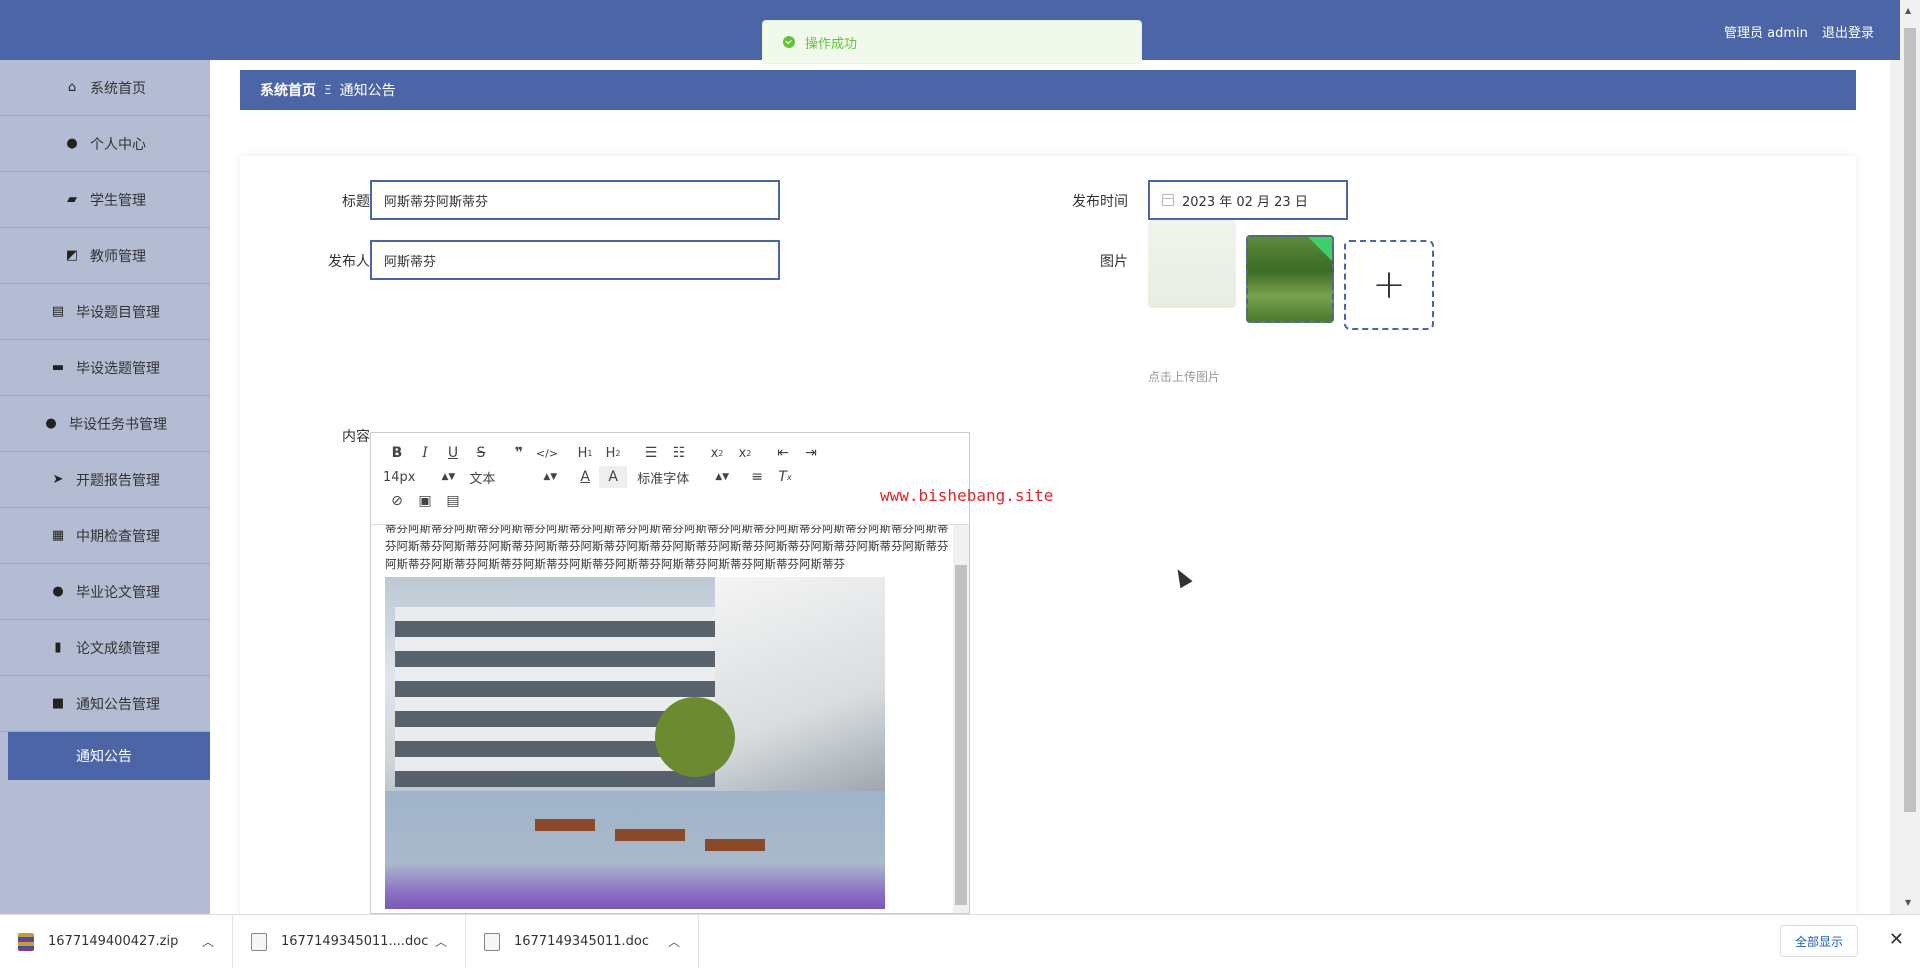  What do you see at coordinates (104, 757) in the screenshot?
I see `sidebar-subitem-label: 通知公告` at bounding box center [104, 757].